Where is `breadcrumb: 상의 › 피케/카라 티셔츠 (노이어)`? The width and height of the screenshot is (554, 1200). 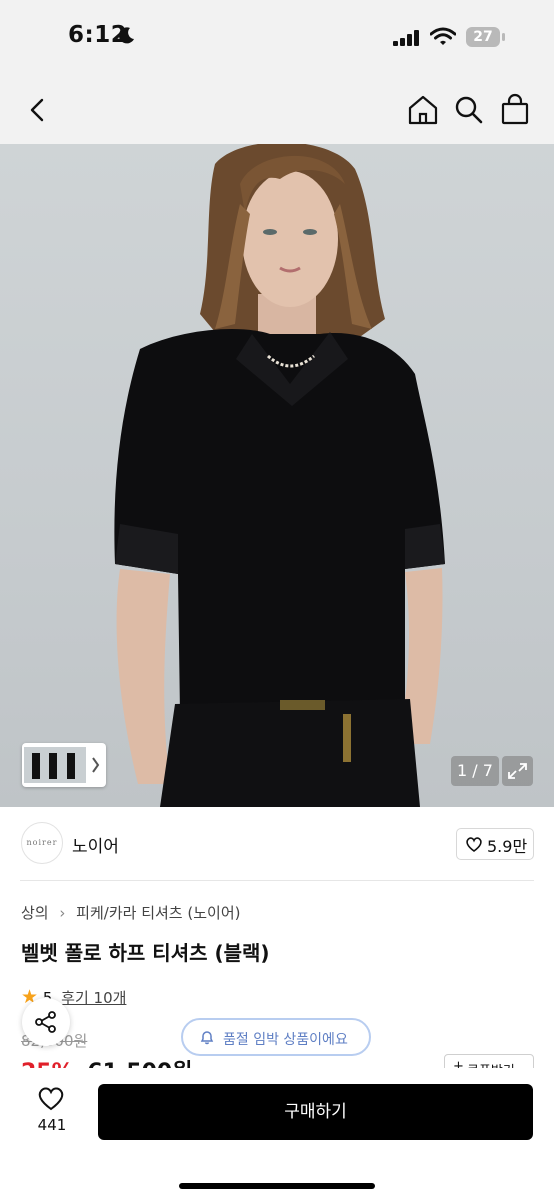
breadcrumb: 상의 › 피케/카라 티셔츠 (노이어) is located at coordinates (130, 912).